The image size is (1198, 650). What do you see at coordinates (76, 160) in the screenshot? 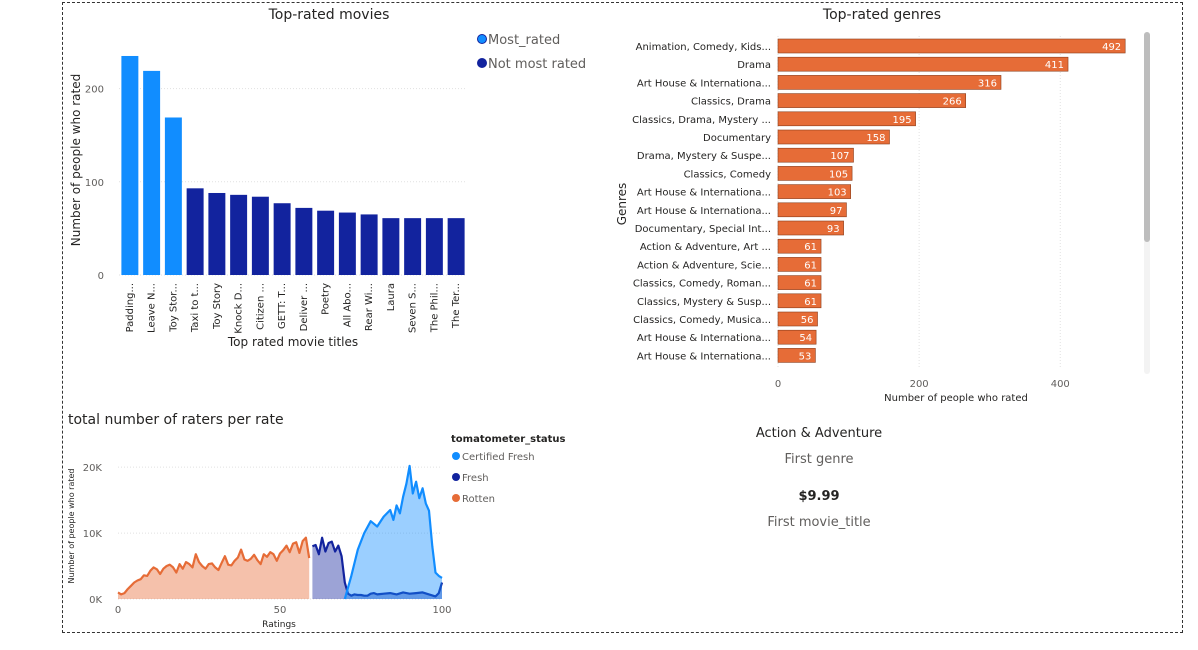
I see `y-axis-label: Number of people who rated` at bounding box center [76, 160].